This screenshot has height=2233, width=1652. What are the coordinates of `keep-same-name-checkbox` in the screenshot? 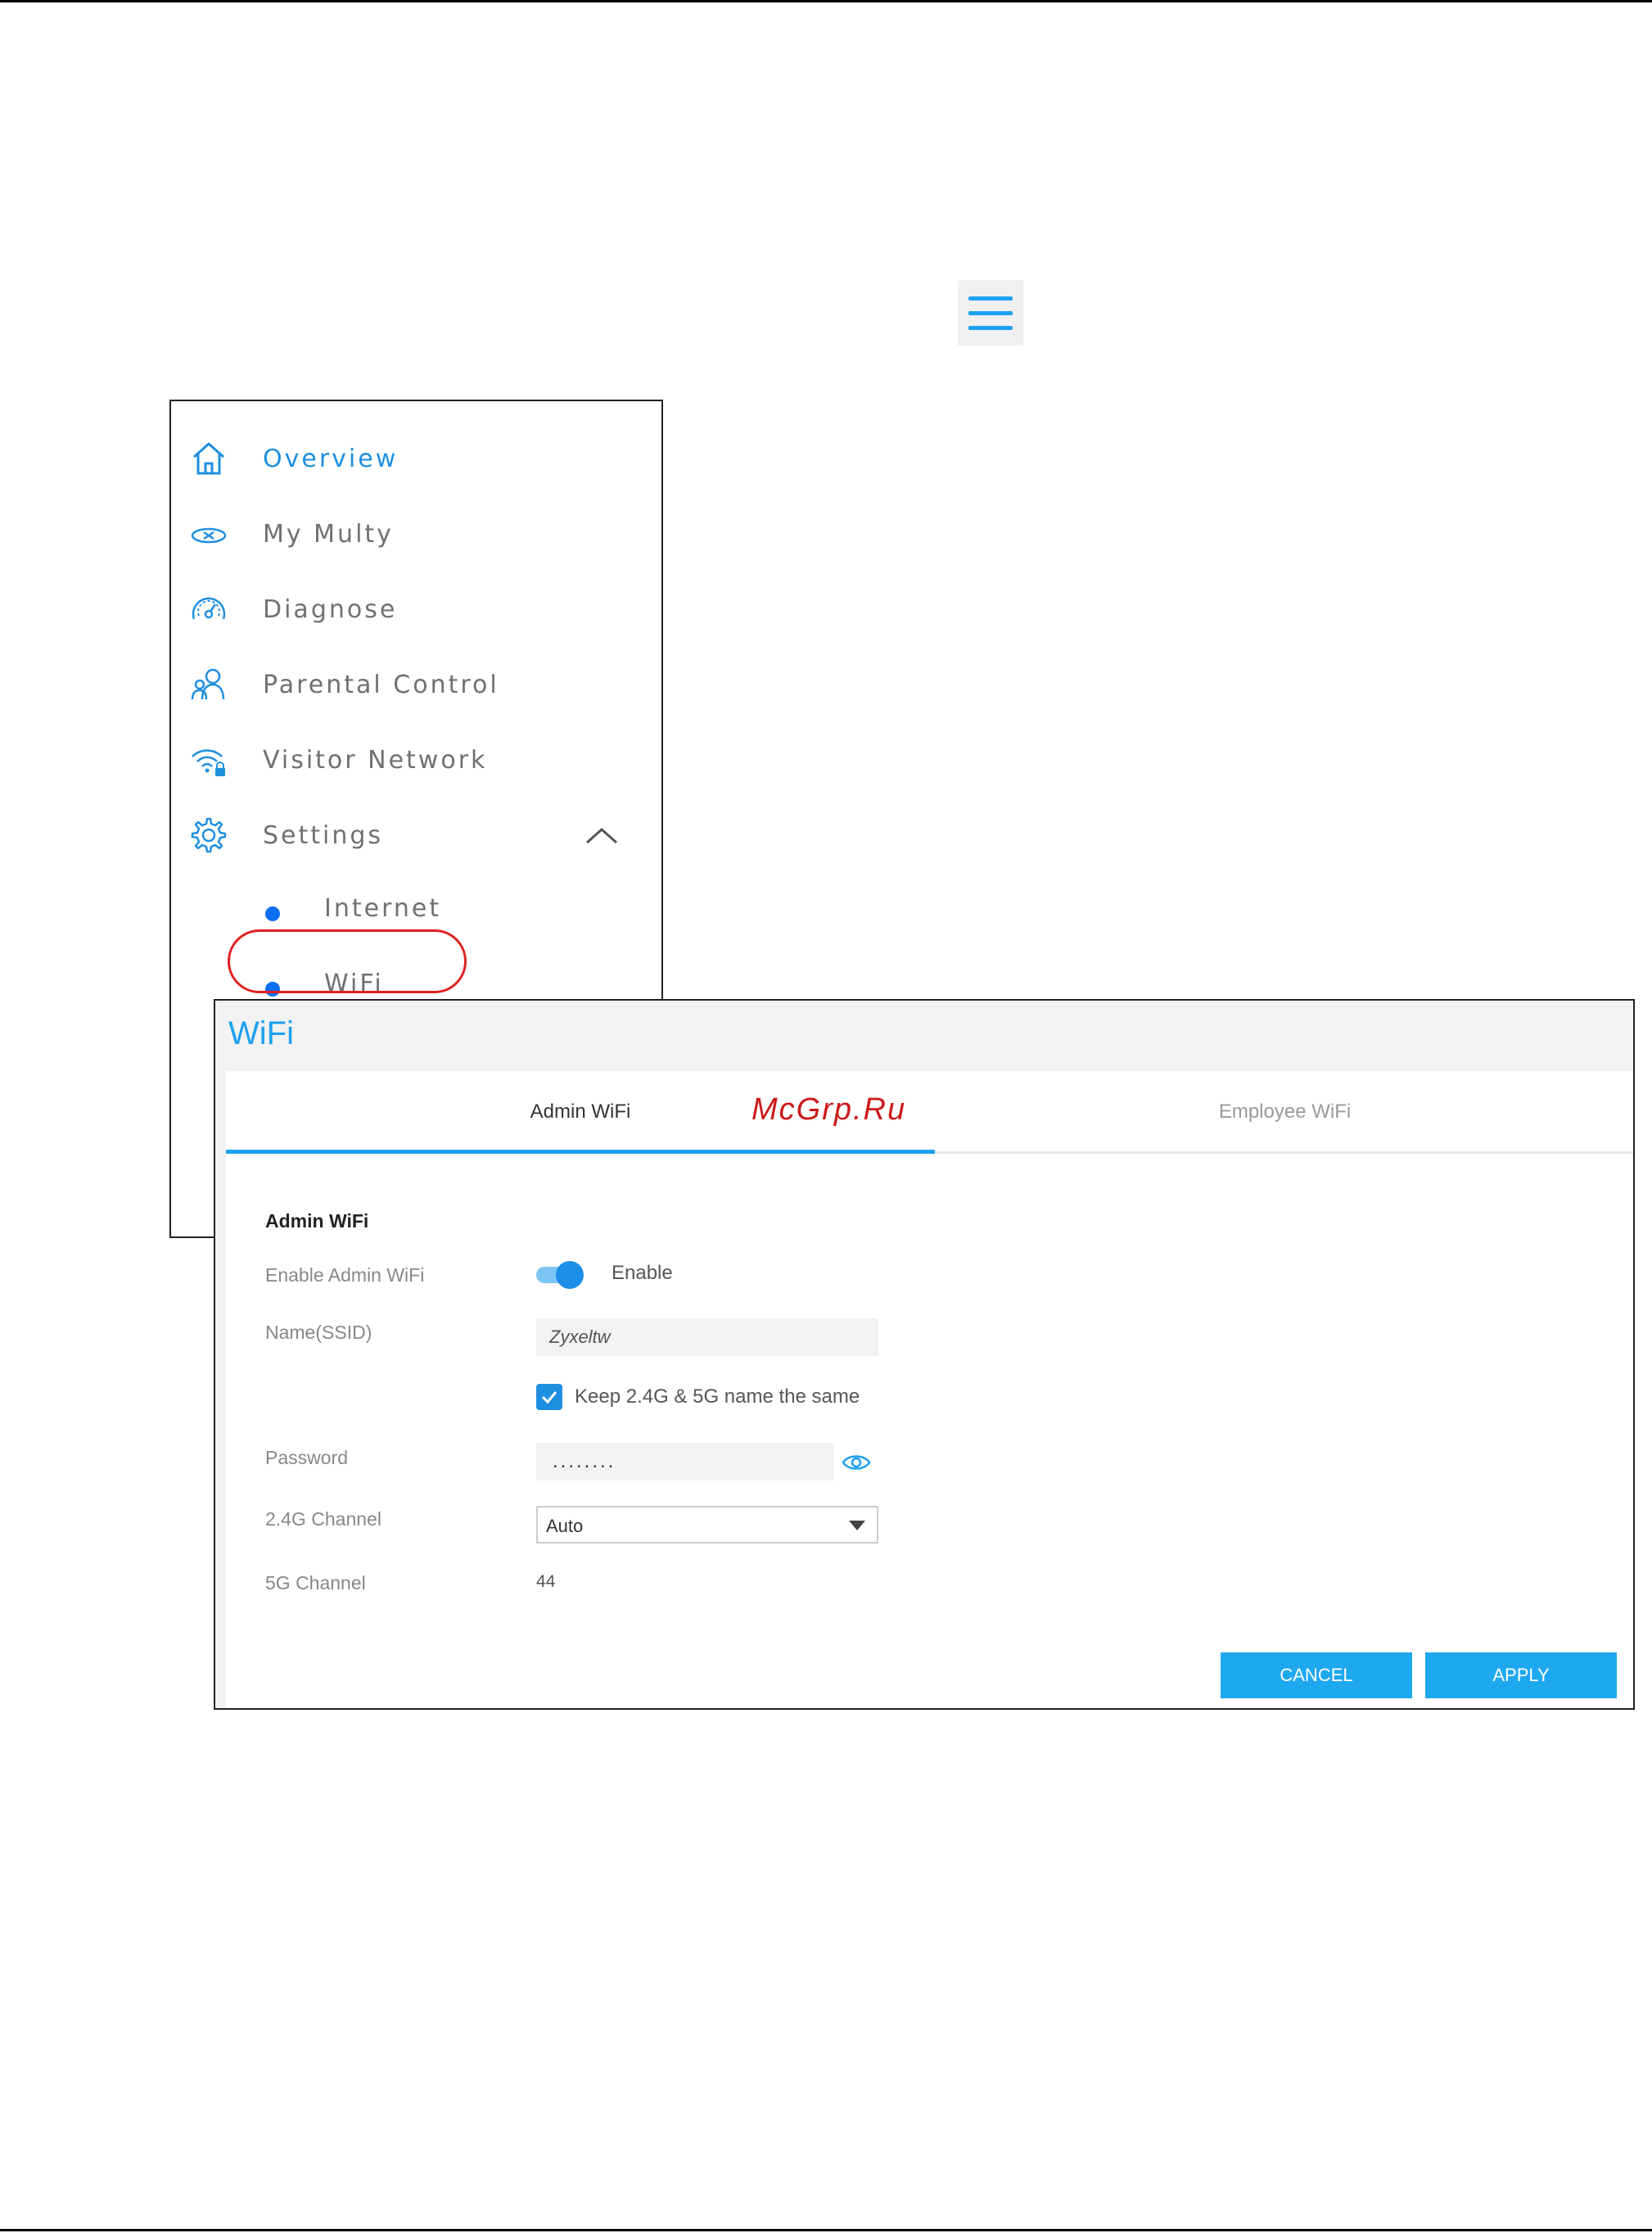 It's located at (549, 1397).